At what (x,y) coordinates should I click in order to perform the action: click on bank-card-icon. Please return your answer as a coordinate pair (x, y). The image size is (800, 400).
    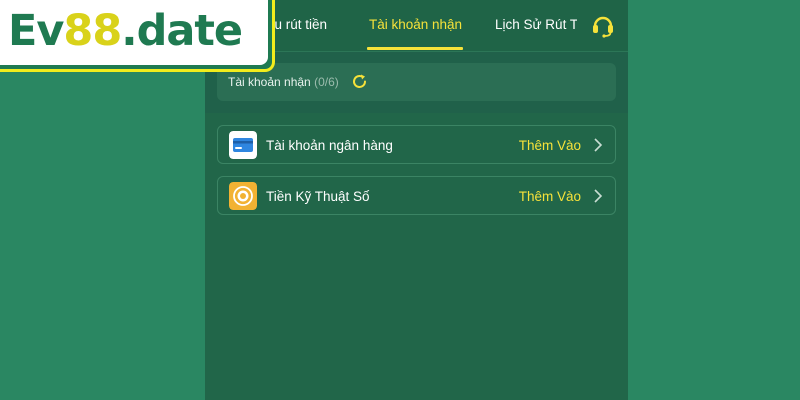
    Looking at the image, I should click on (243, 145).